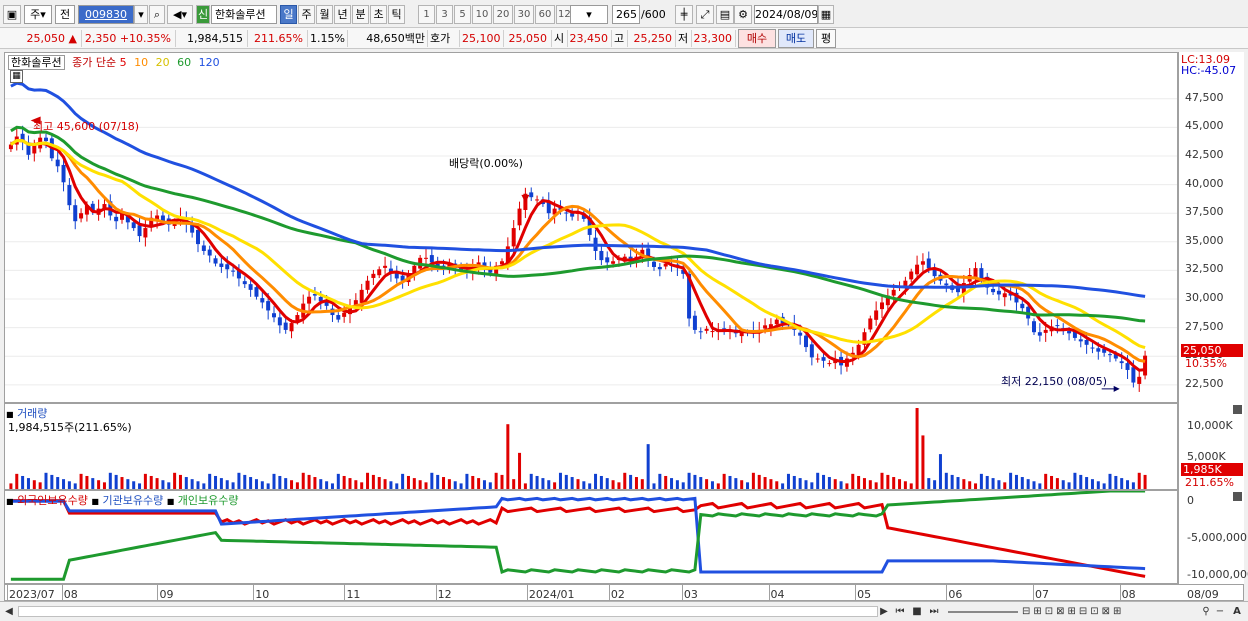 The height and width of the screenshot is (621, 1248). Describe the element at coordinates (208, 500) in the screenshot. I see `individual-legend: 개인보유수량` at that location.